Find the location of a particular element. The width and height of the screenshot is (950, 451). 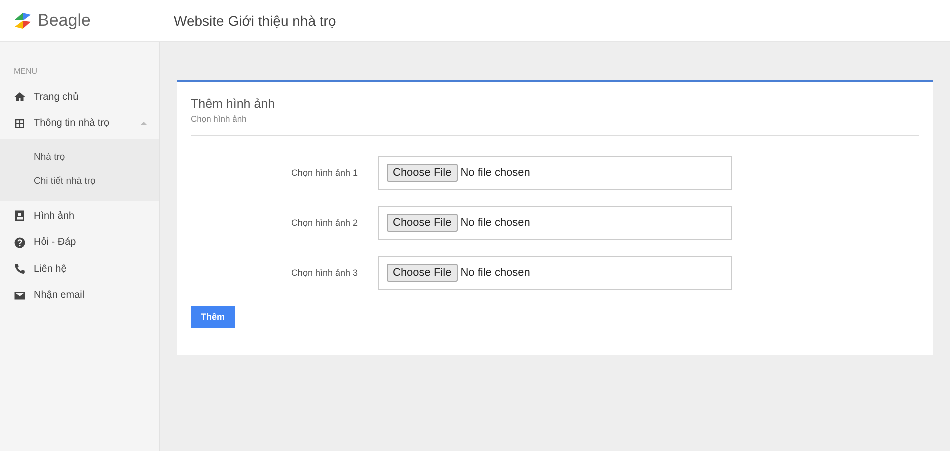

field-label: Chọn hình ảnh 2 is located at coordinates (324, 223).